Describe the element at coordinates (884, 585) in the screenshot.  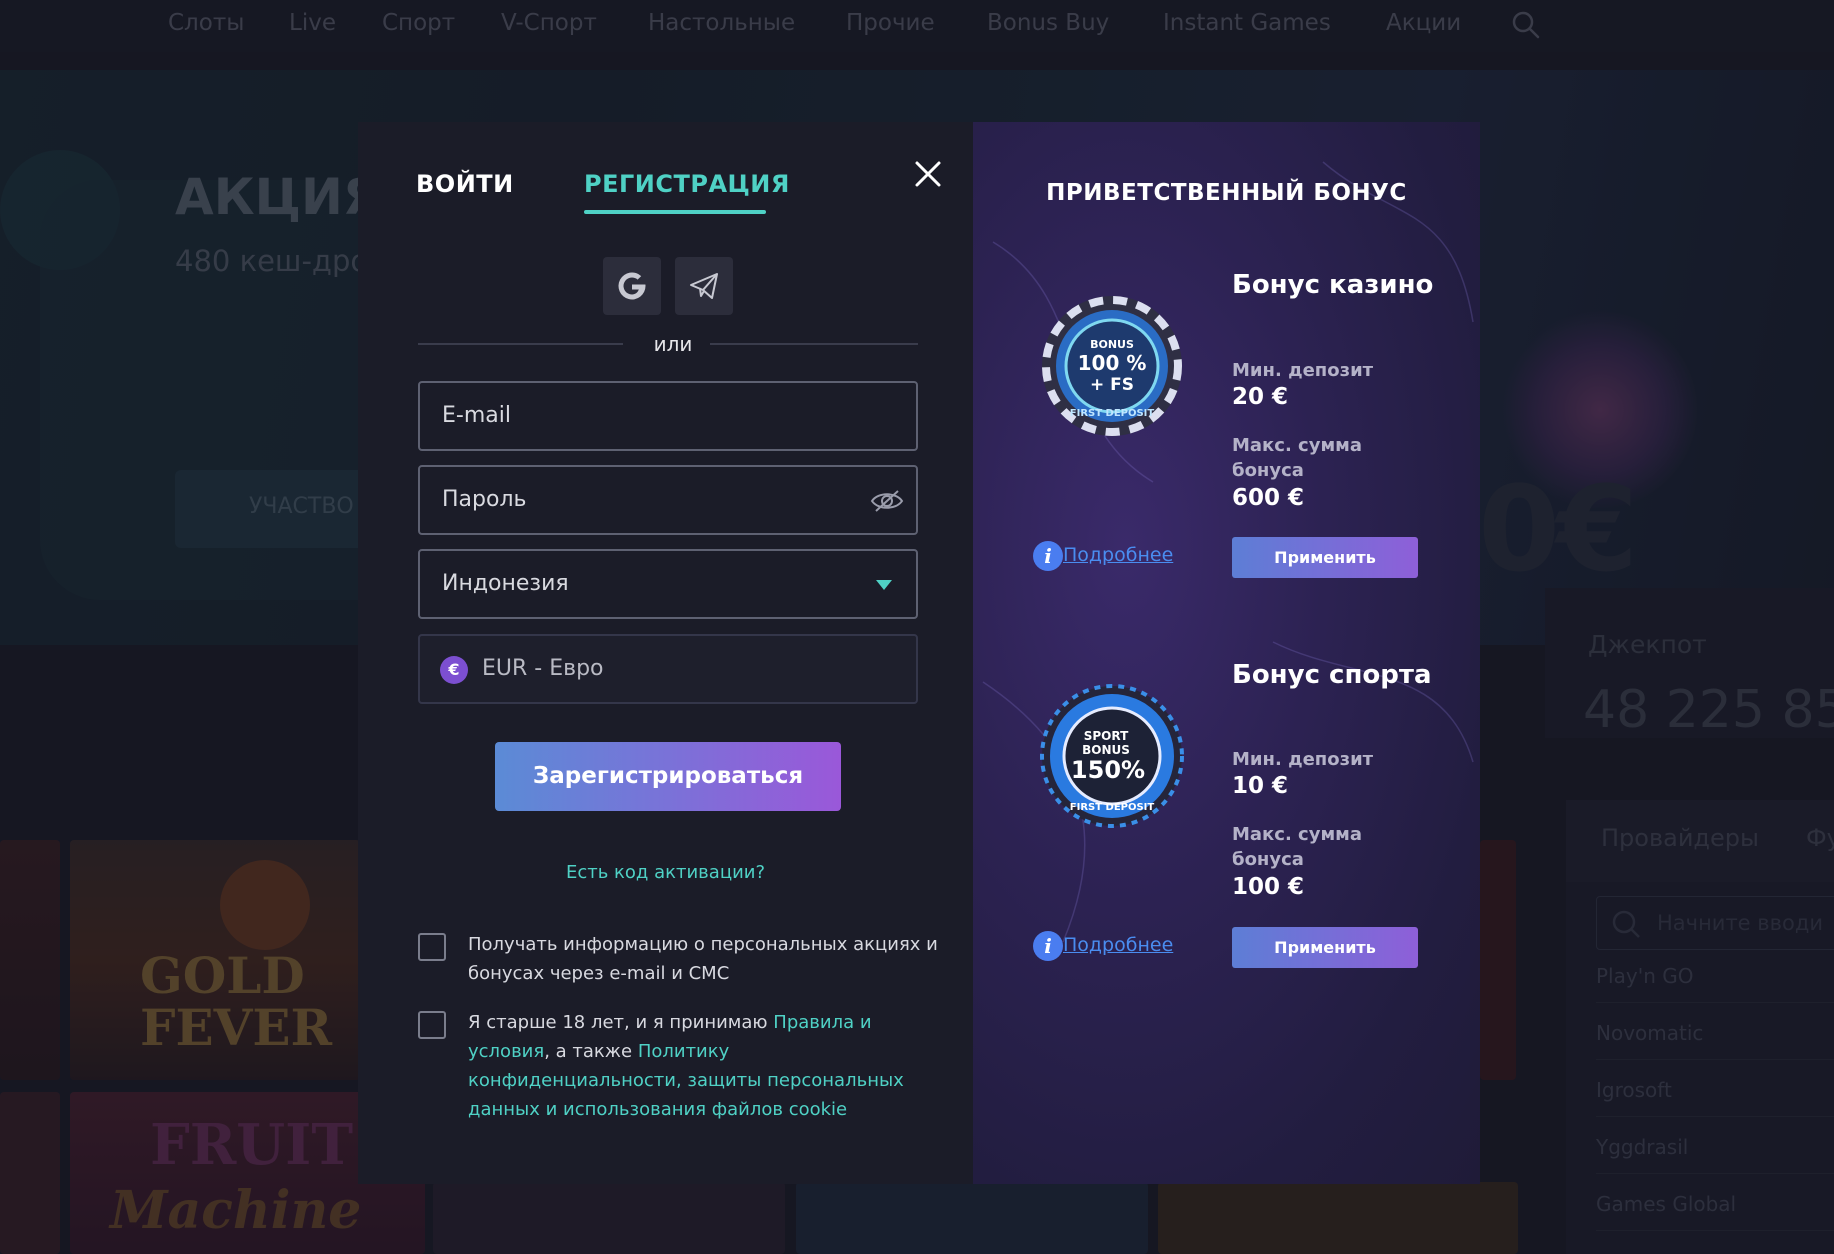
I see `chevron-down-icon` at that location.